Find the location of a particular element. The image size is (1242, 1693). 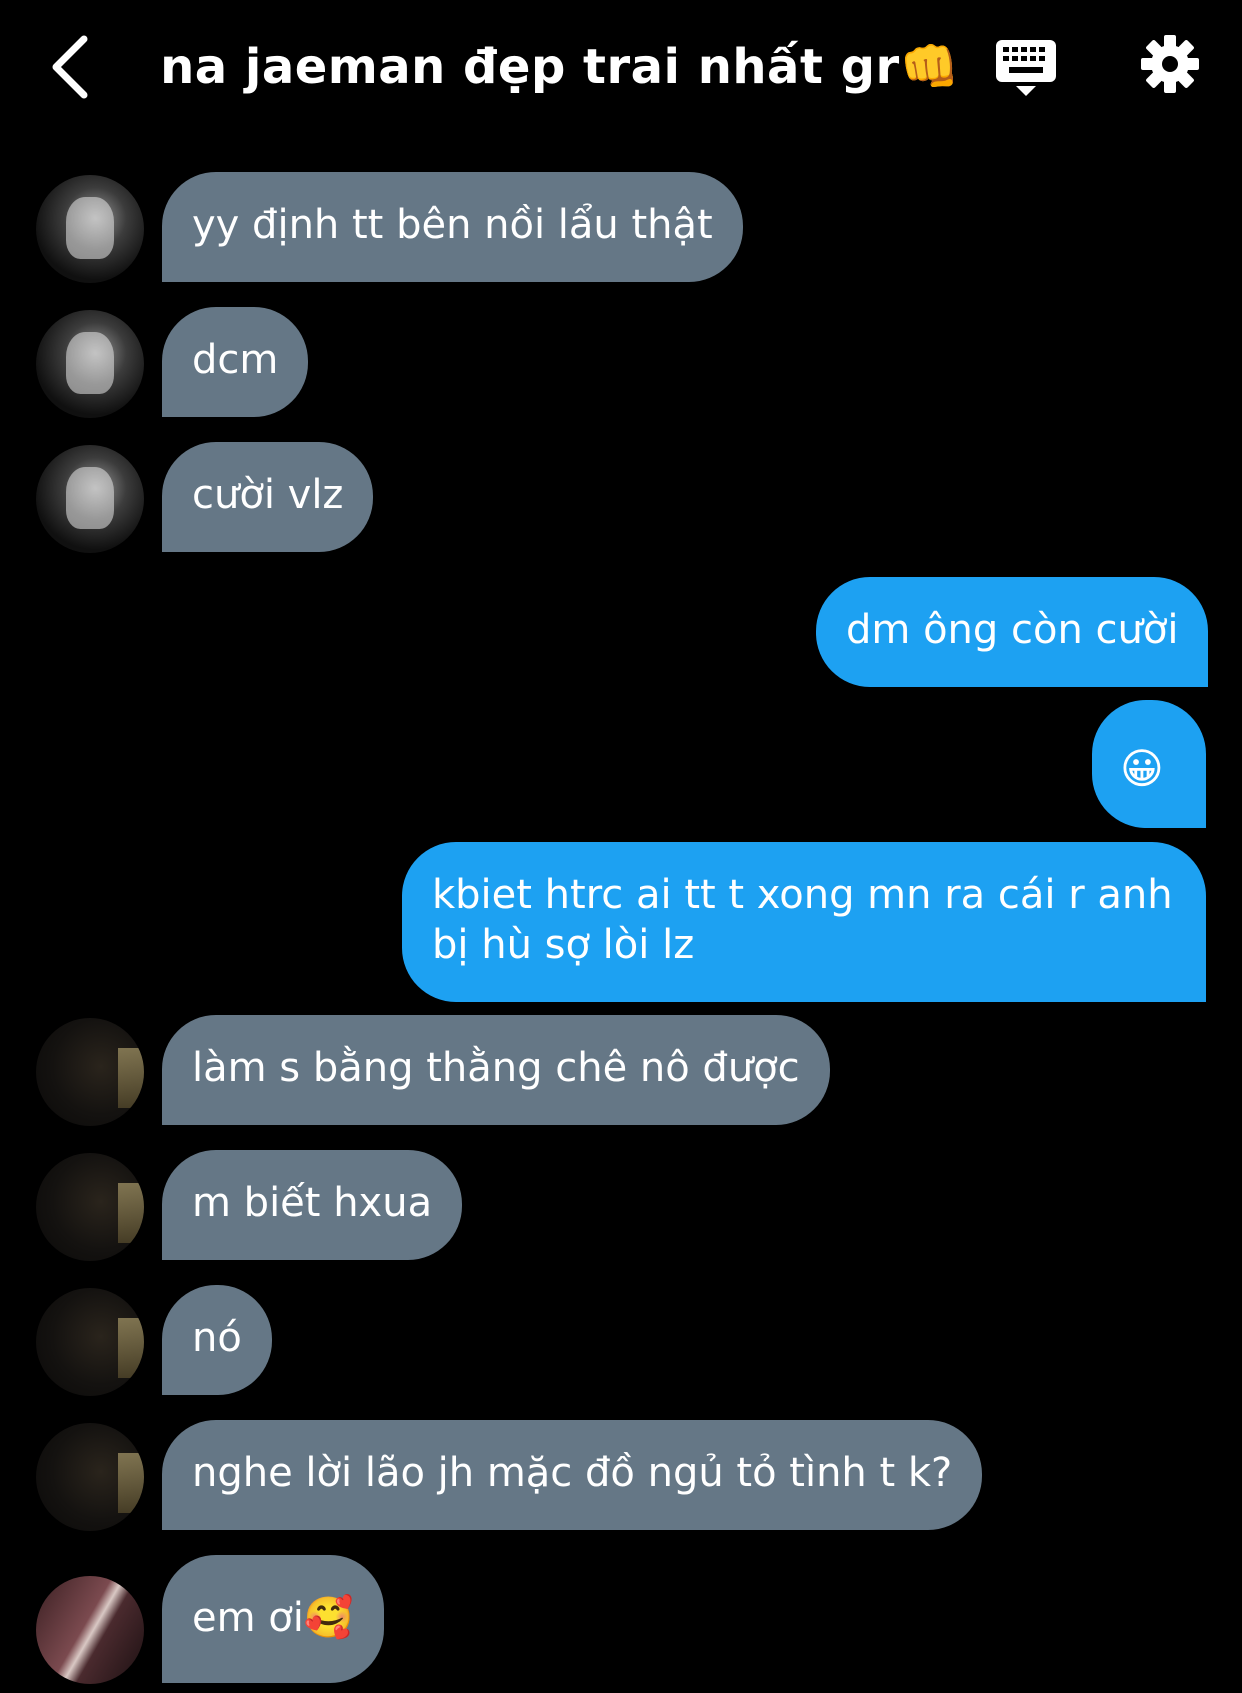

chat-title: na jaeman đẹp trai nhất gr👊 is located at coordinates (560, 67).